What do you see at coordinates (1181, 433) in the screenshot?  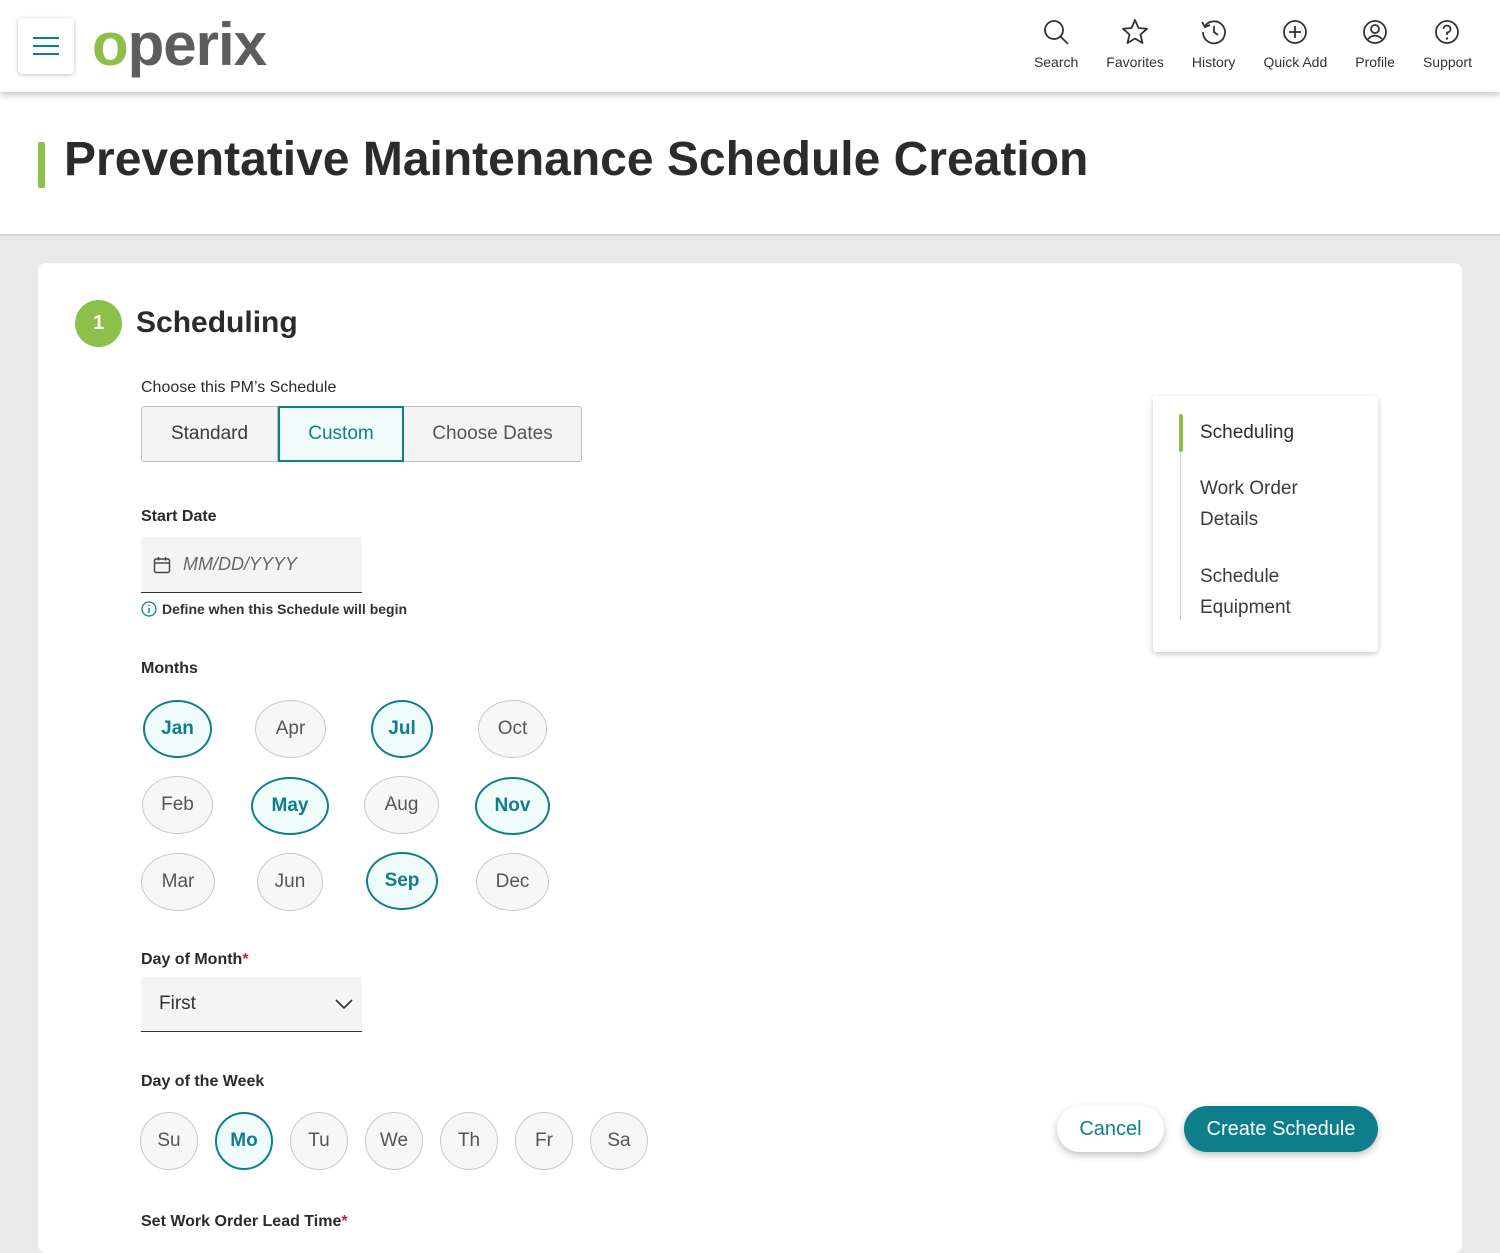 I see `stepper-active-indicator` at bounding box center [1181, 433].